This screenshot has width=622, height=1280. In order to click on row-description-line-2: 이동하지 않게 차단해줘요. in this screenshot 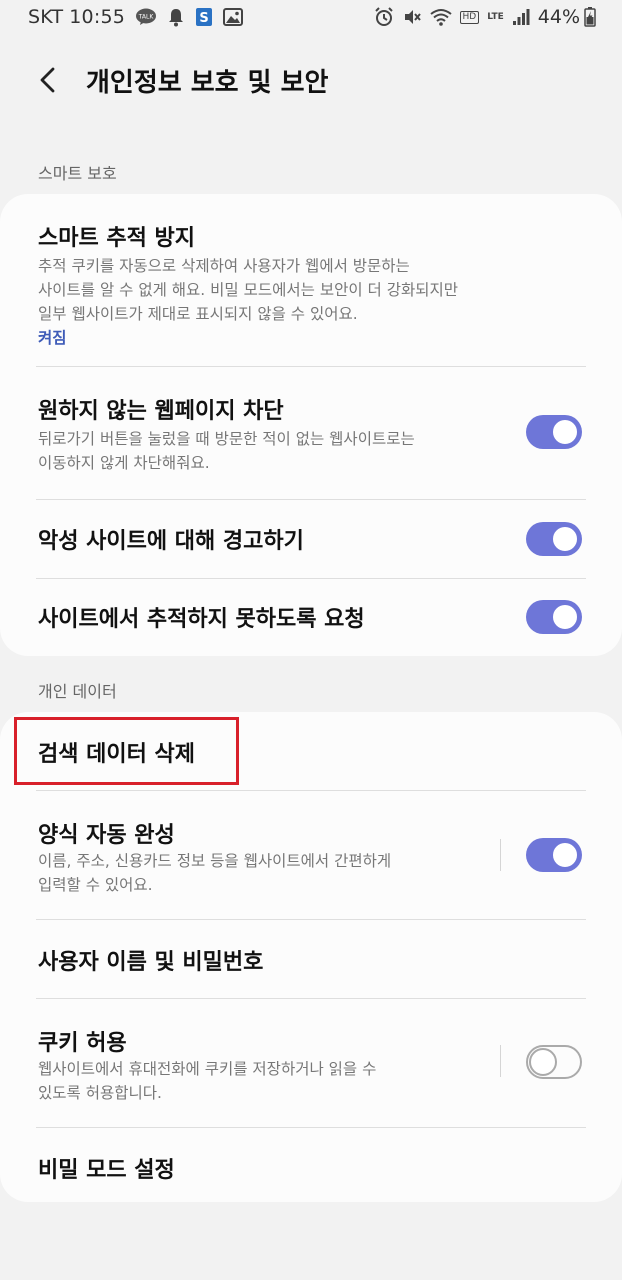, I will do `click(124, 463)`.